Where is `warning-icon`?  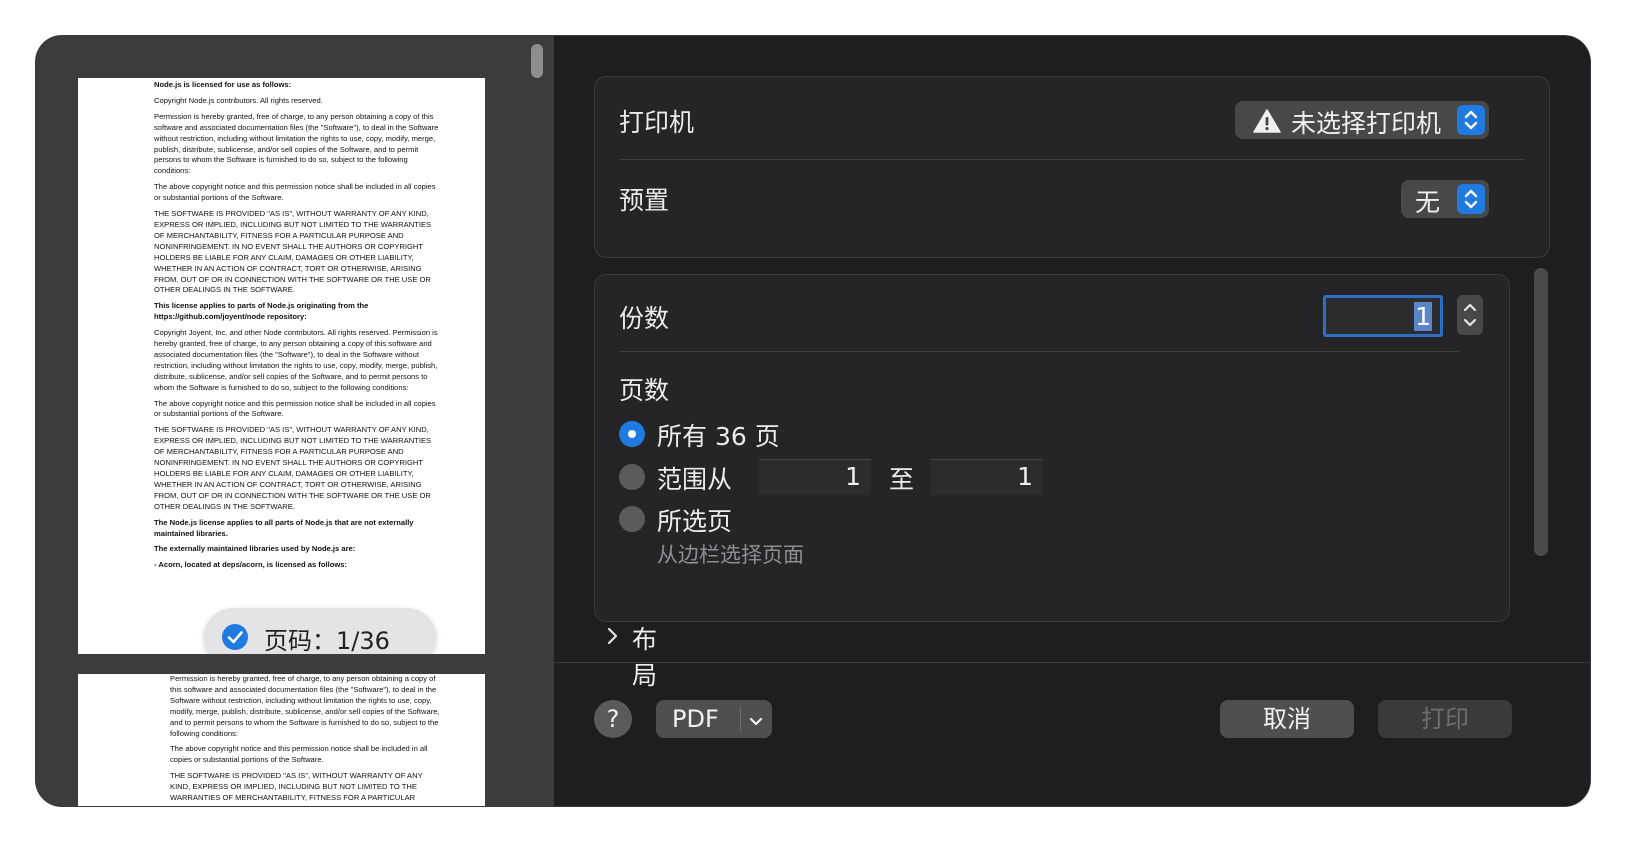 warning-icon is located at coordinates (1267, 124).